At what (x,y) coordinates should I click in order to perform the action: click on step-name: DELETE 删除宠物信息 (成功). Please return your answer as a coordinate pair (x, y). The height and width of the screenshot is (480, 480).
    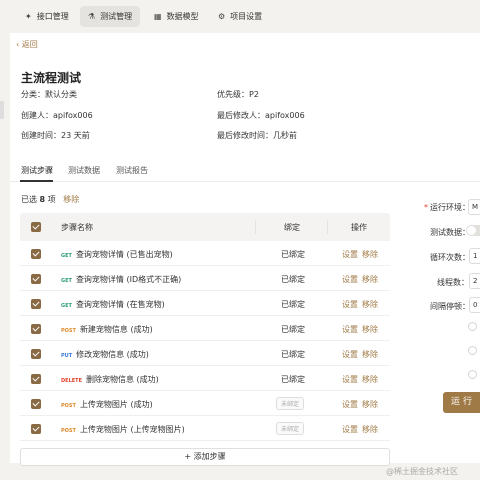
    Looking at the image, I should click on (110, 379).